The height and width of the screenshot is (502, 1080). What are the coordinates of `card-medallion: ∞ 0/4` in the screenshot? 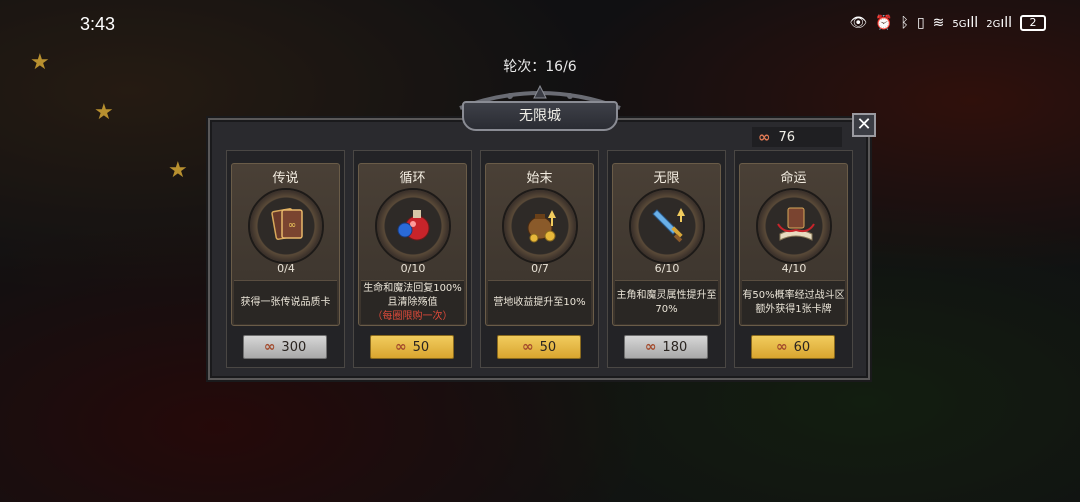 It's located at (286, 231).